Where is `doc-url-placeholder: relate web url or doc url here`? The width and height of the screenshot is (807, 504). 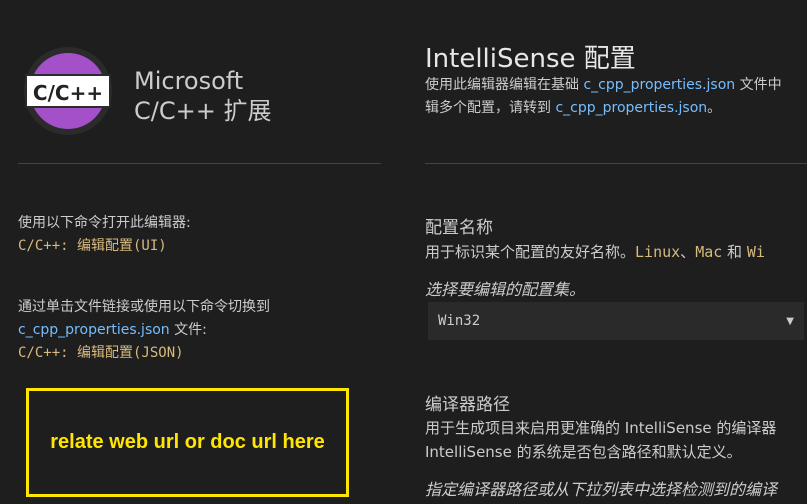 doc-url-placeholder: relate web url or doc url here is located at coordinates (187, 442).